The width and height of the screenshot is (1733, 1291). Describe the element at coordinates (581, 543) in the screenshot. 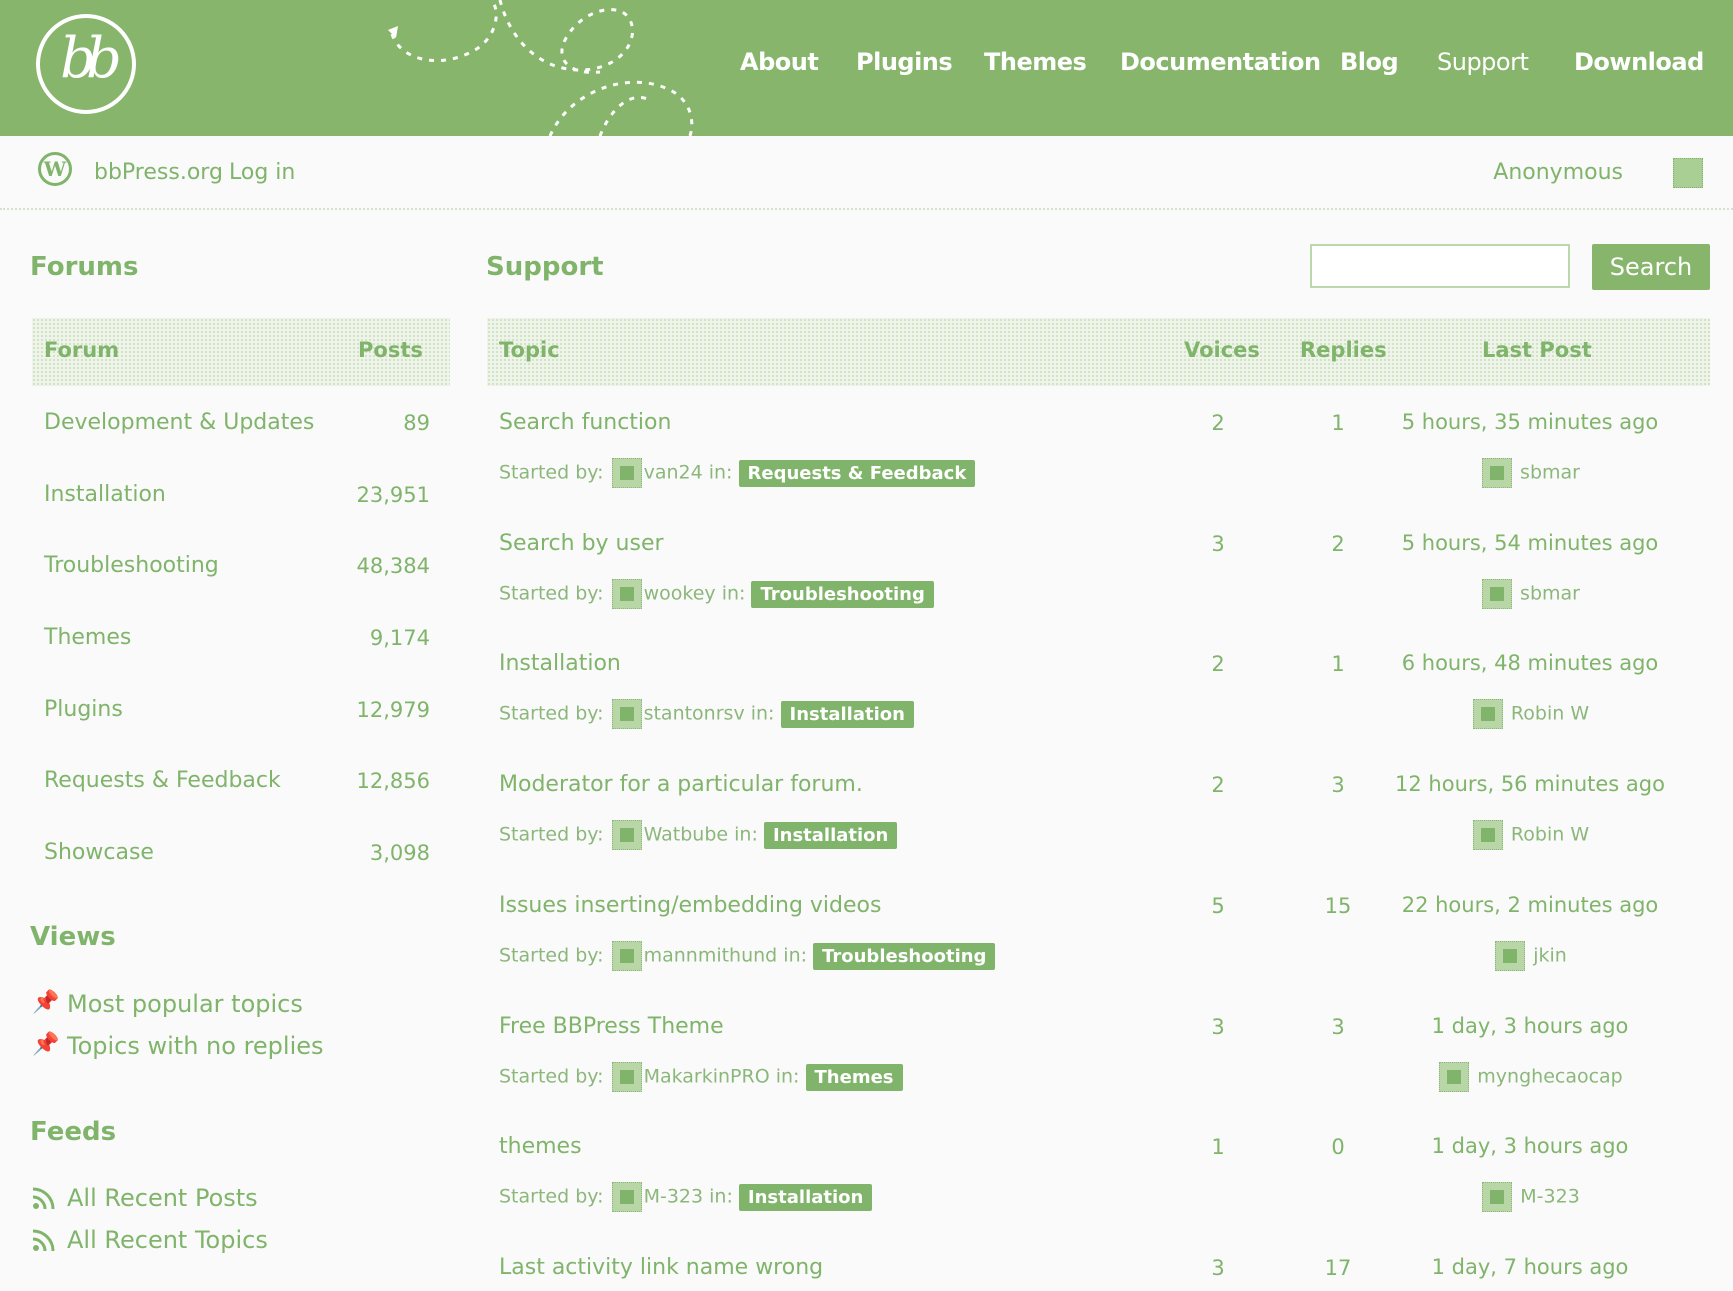

I see `topic-title-link: Search by user` at that location.